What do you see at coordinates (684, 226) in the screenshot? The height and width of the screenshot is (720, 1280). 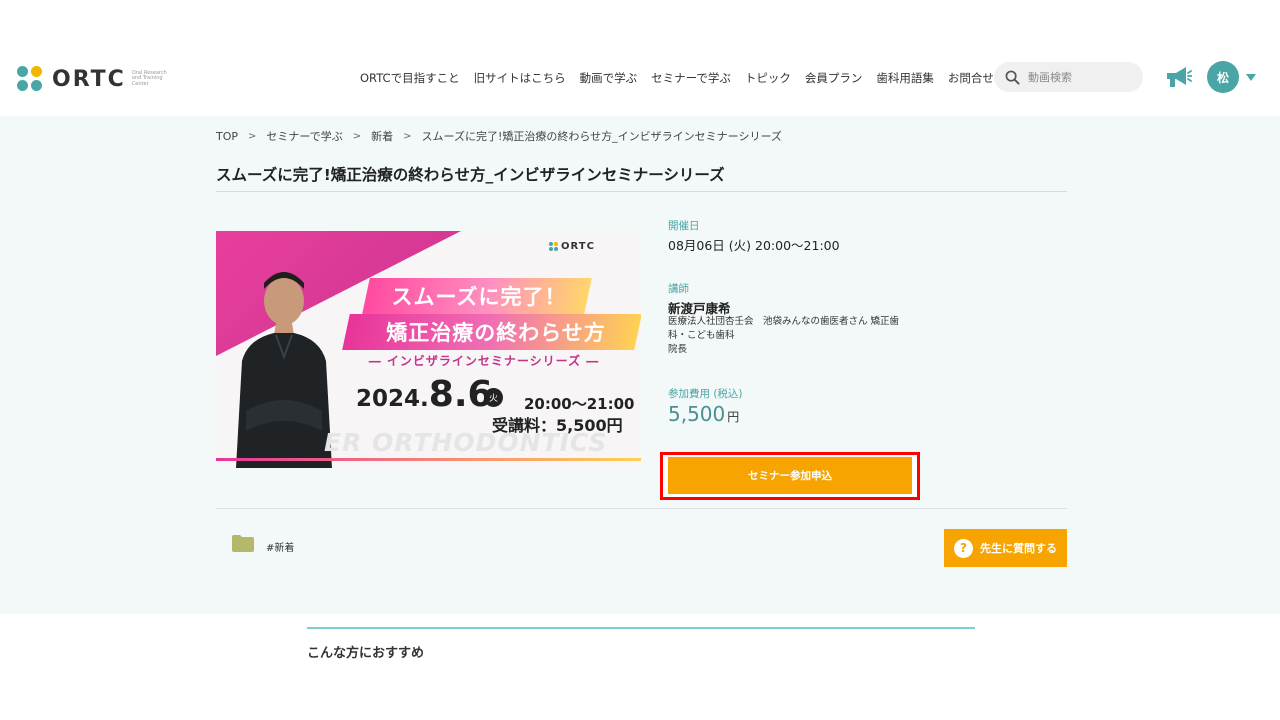 I see `date-label: 開催日` at bounding box center [684, 226].